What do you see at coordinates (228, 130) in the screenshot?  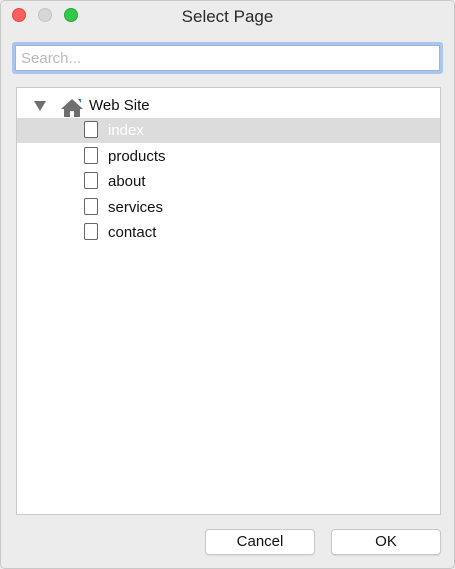 I see `tree-item-index: index` at bounding box center [228, 130].